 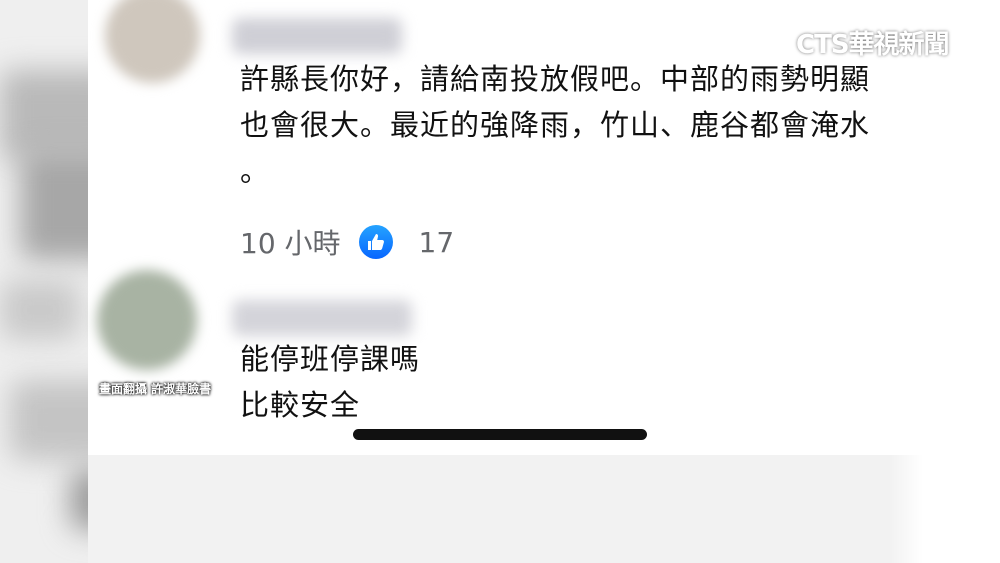 What do you see at coordinates (555, 125) in the screenshot?
I see `comment-line: 也會很大。最近的強降雨，竹山、鹿谷都會淹水` at bounding box center [555, 125].